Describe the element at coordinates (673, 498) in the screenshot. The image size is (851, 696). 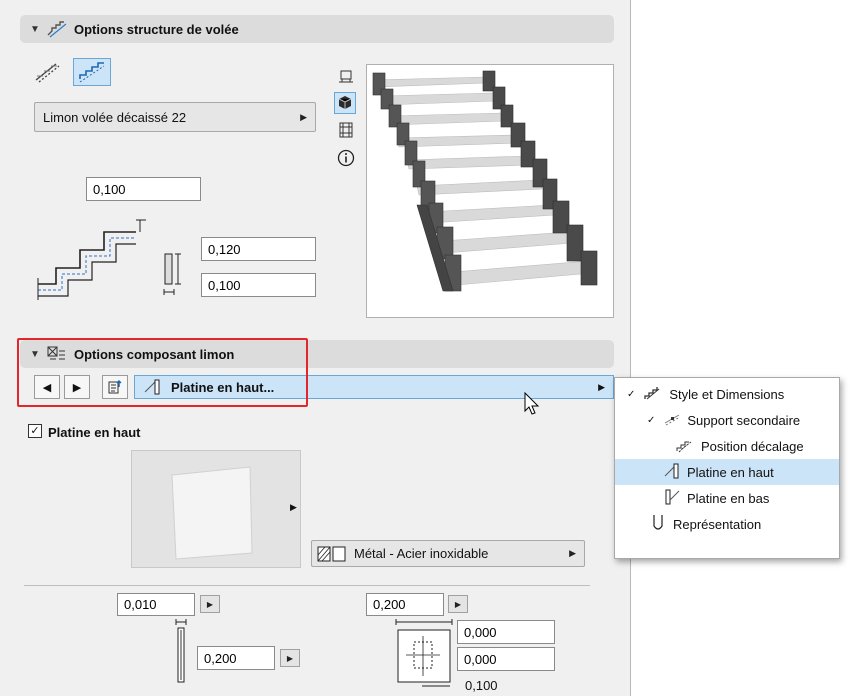
I see `bottom-plate-icon` at that location.